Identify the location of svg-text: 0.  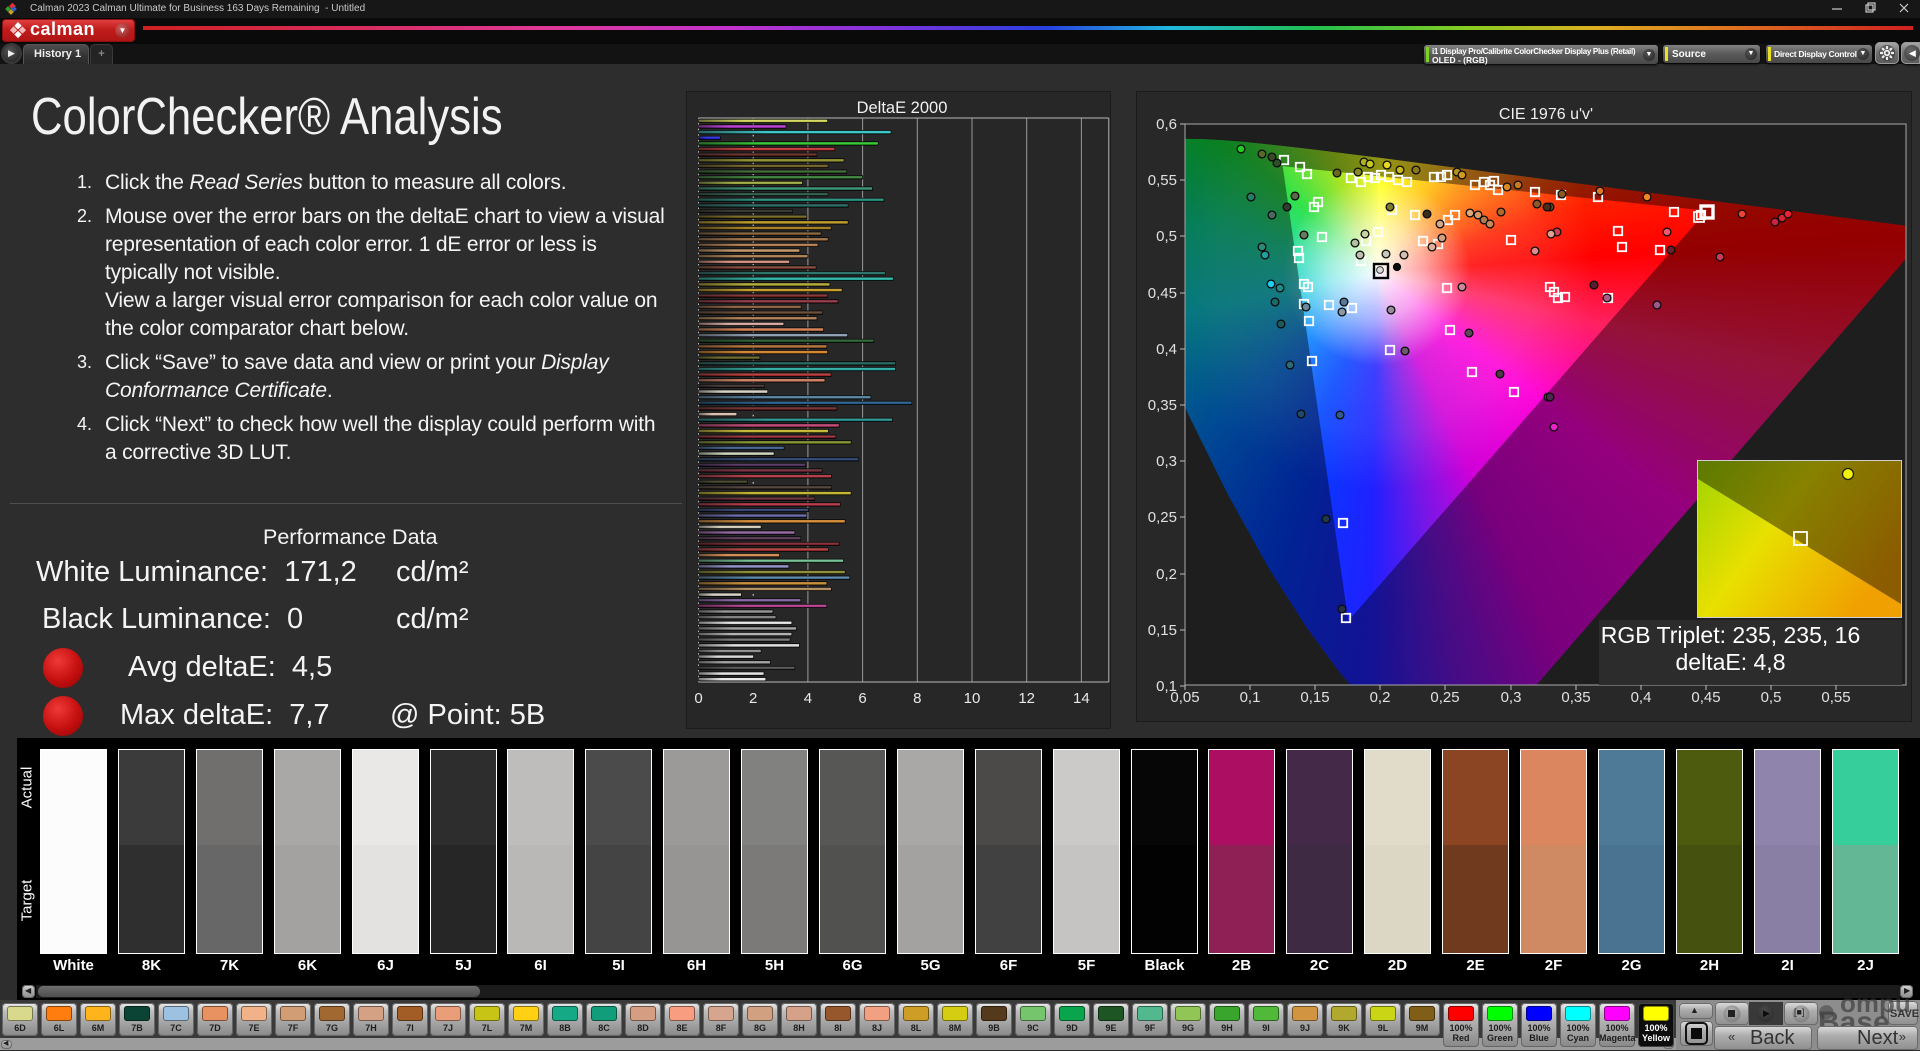
(698, 698).